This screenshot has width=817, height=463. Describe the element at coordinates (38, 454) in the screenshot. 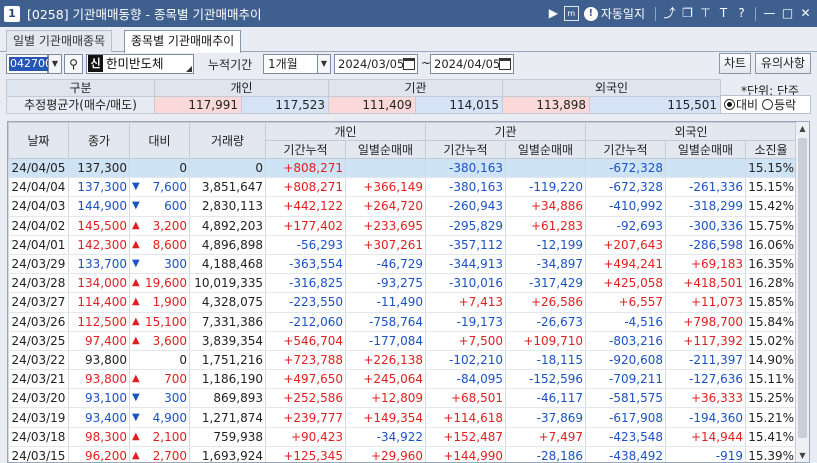

I see `cell-date: 24/03/15` at that location.